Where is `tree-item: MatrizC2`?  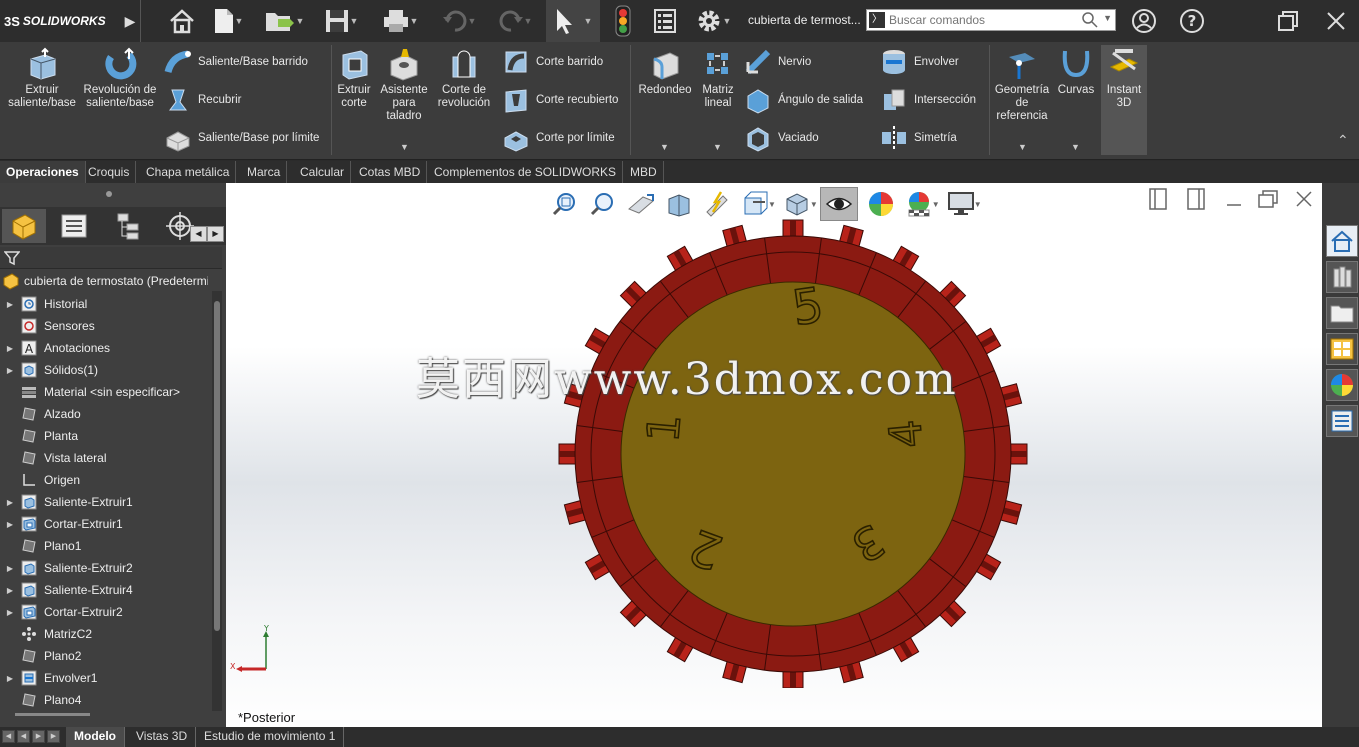 tree-item: MatrizC2 is located at coordinates (104, 634).